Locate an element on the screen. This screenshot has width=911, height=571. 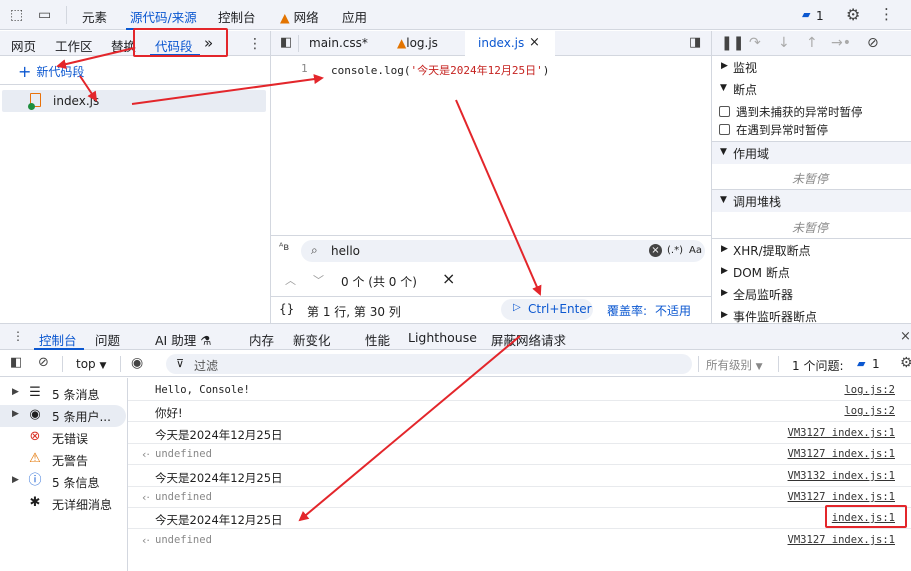
tab-console: 控制台 is located at coordinates (237, 16).